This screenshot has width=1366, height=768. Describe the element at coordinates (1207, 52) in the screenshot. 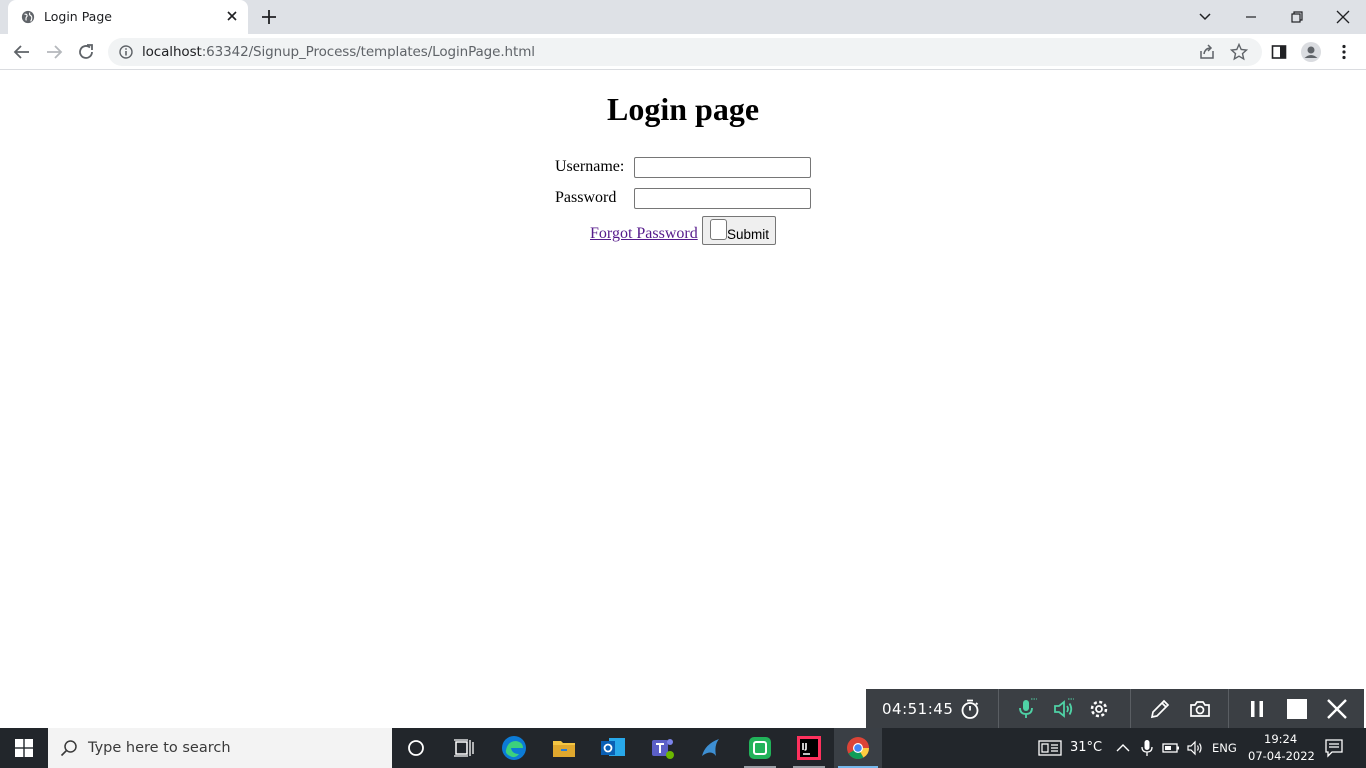

I see `share-icon` at that location.